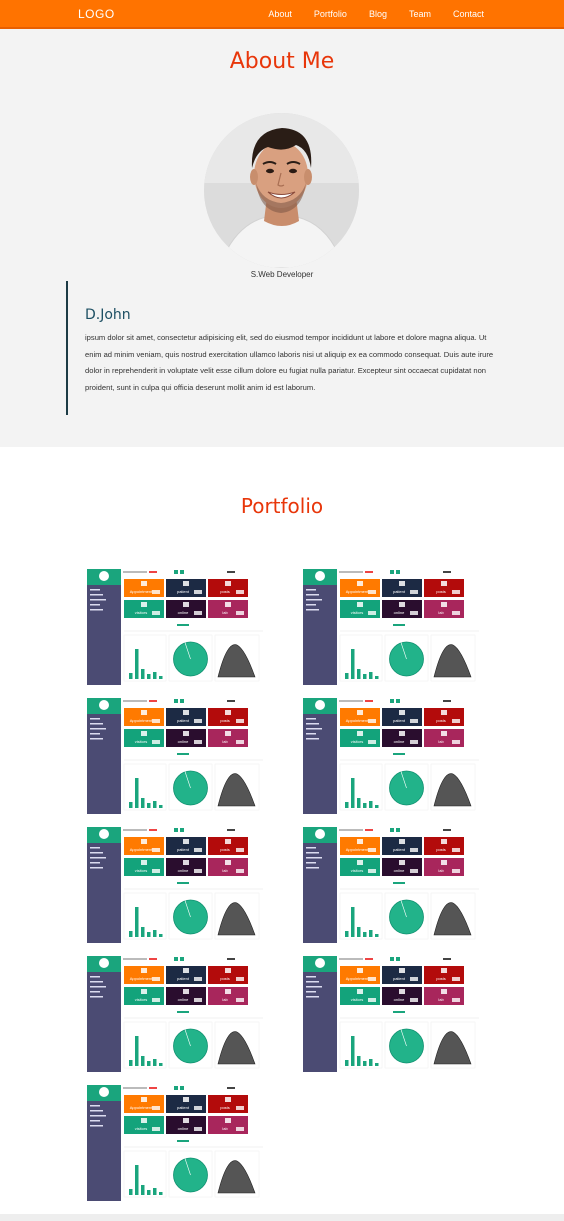 The width and height of the screenshot is (564, 1221). Describe the element at coordinates (468, 14) in the screenshot. I see `nav-link-contact: Contact` at that location.